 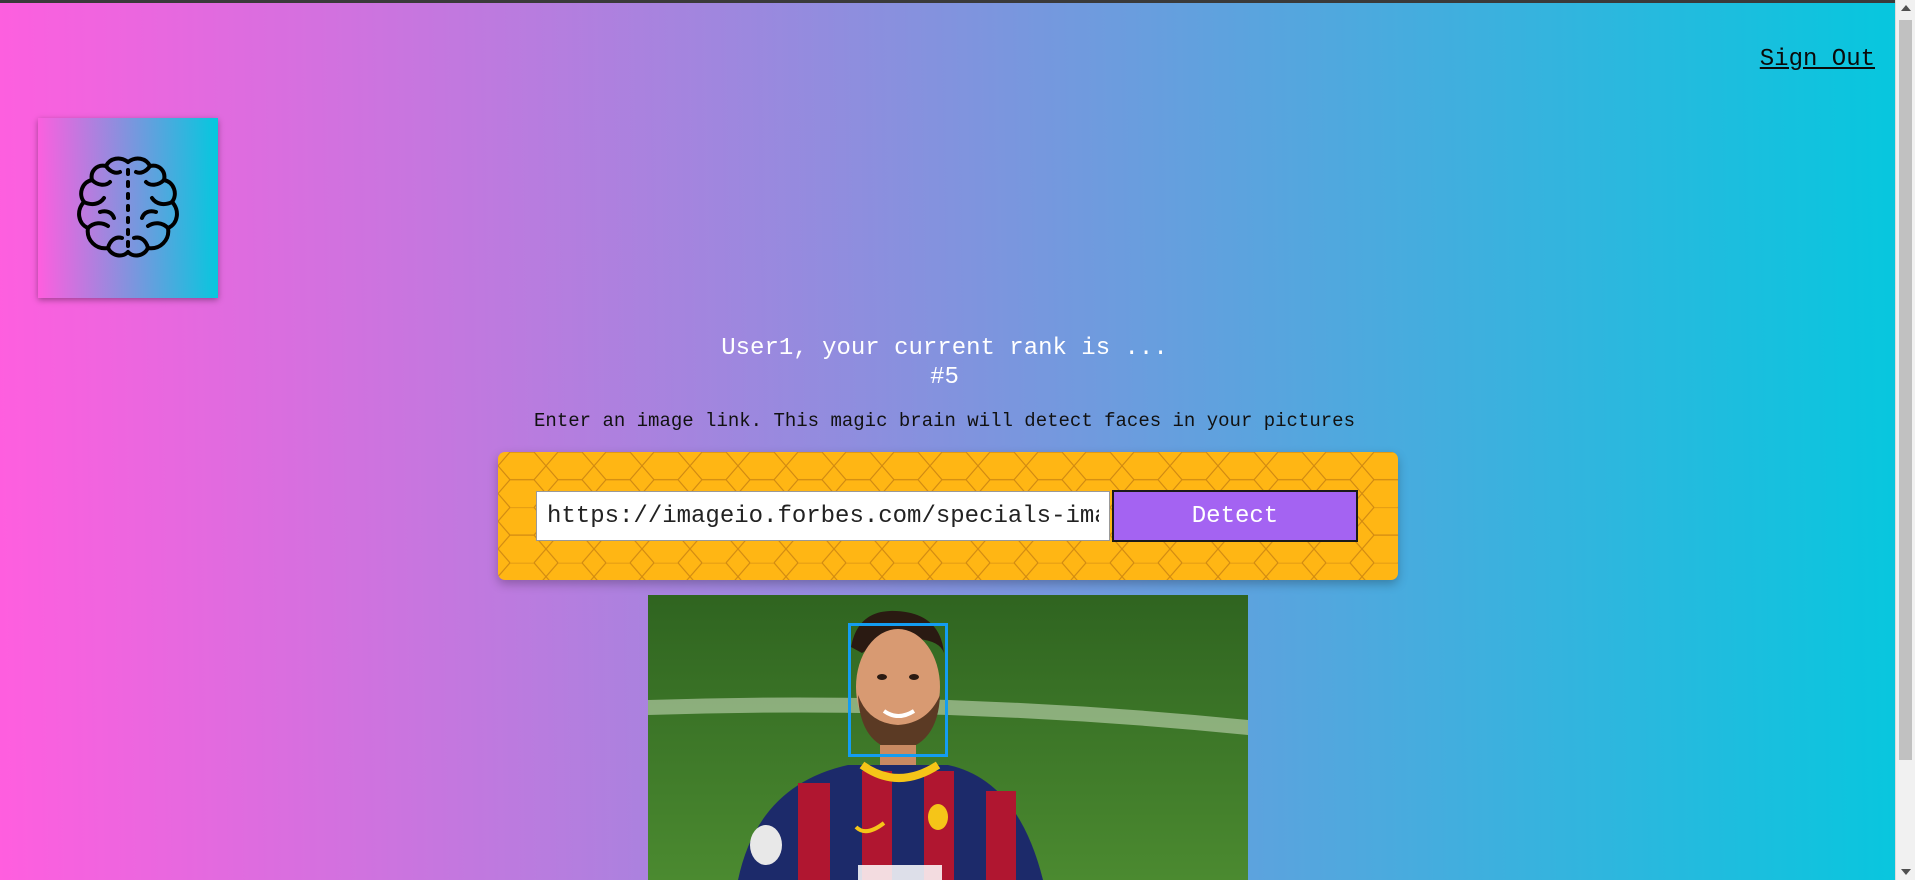 I want to click on brain-icon, so click(x=128, y=207).